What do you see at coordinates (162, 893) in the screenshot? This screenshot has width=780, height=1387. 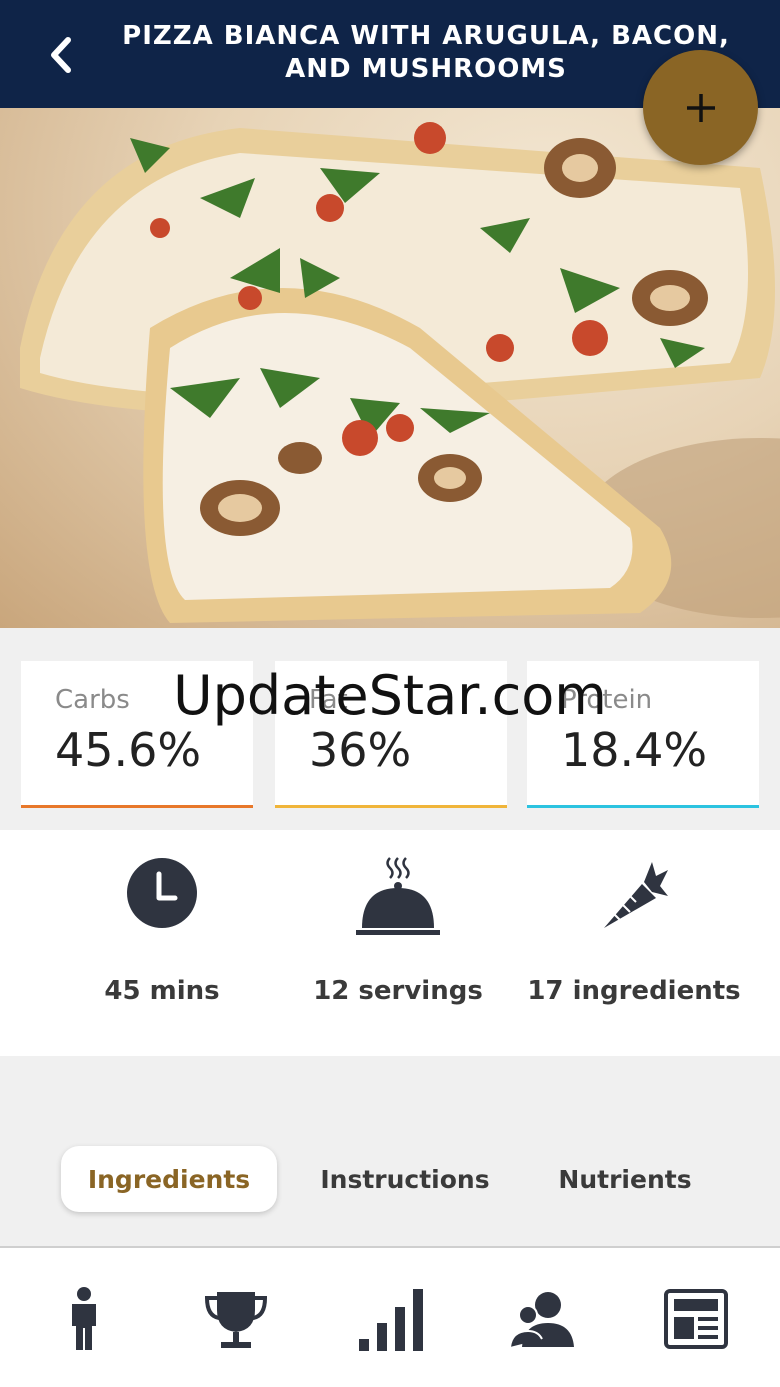 I see `clock-icon` at bounding box center [162, 893].